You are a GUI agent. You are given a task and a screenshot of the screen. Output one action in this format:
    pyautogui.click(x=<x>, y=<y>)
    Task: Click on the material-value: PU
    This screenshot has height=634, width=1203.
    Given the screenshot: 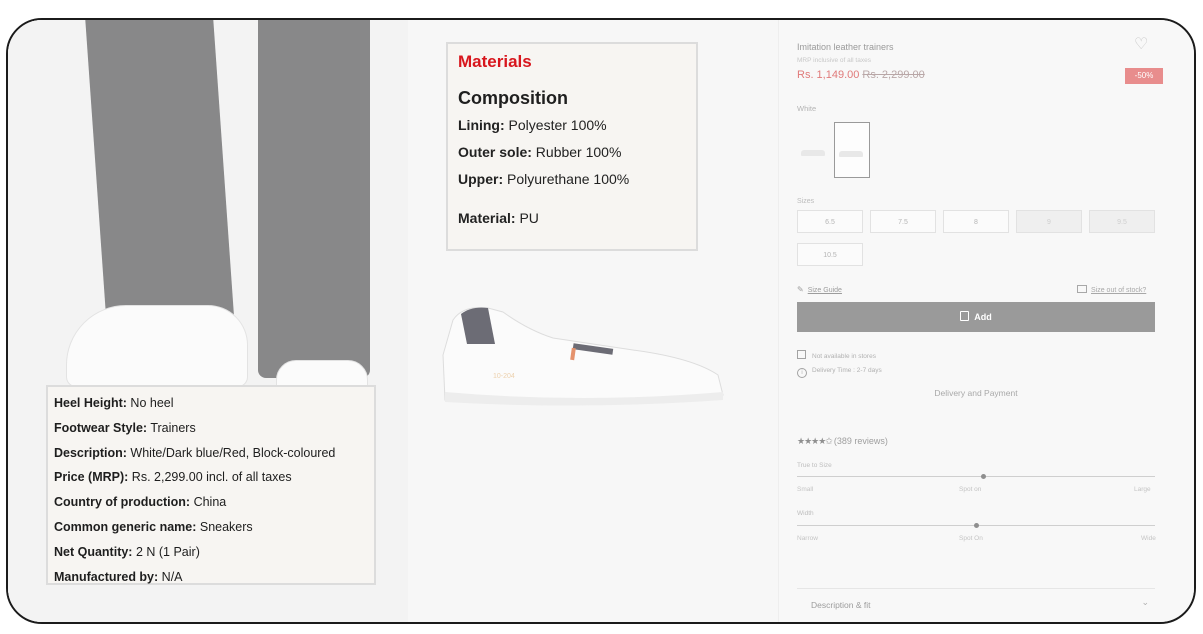 What is the action you would take?
    pyautogui.click(x=527, y=218)
    